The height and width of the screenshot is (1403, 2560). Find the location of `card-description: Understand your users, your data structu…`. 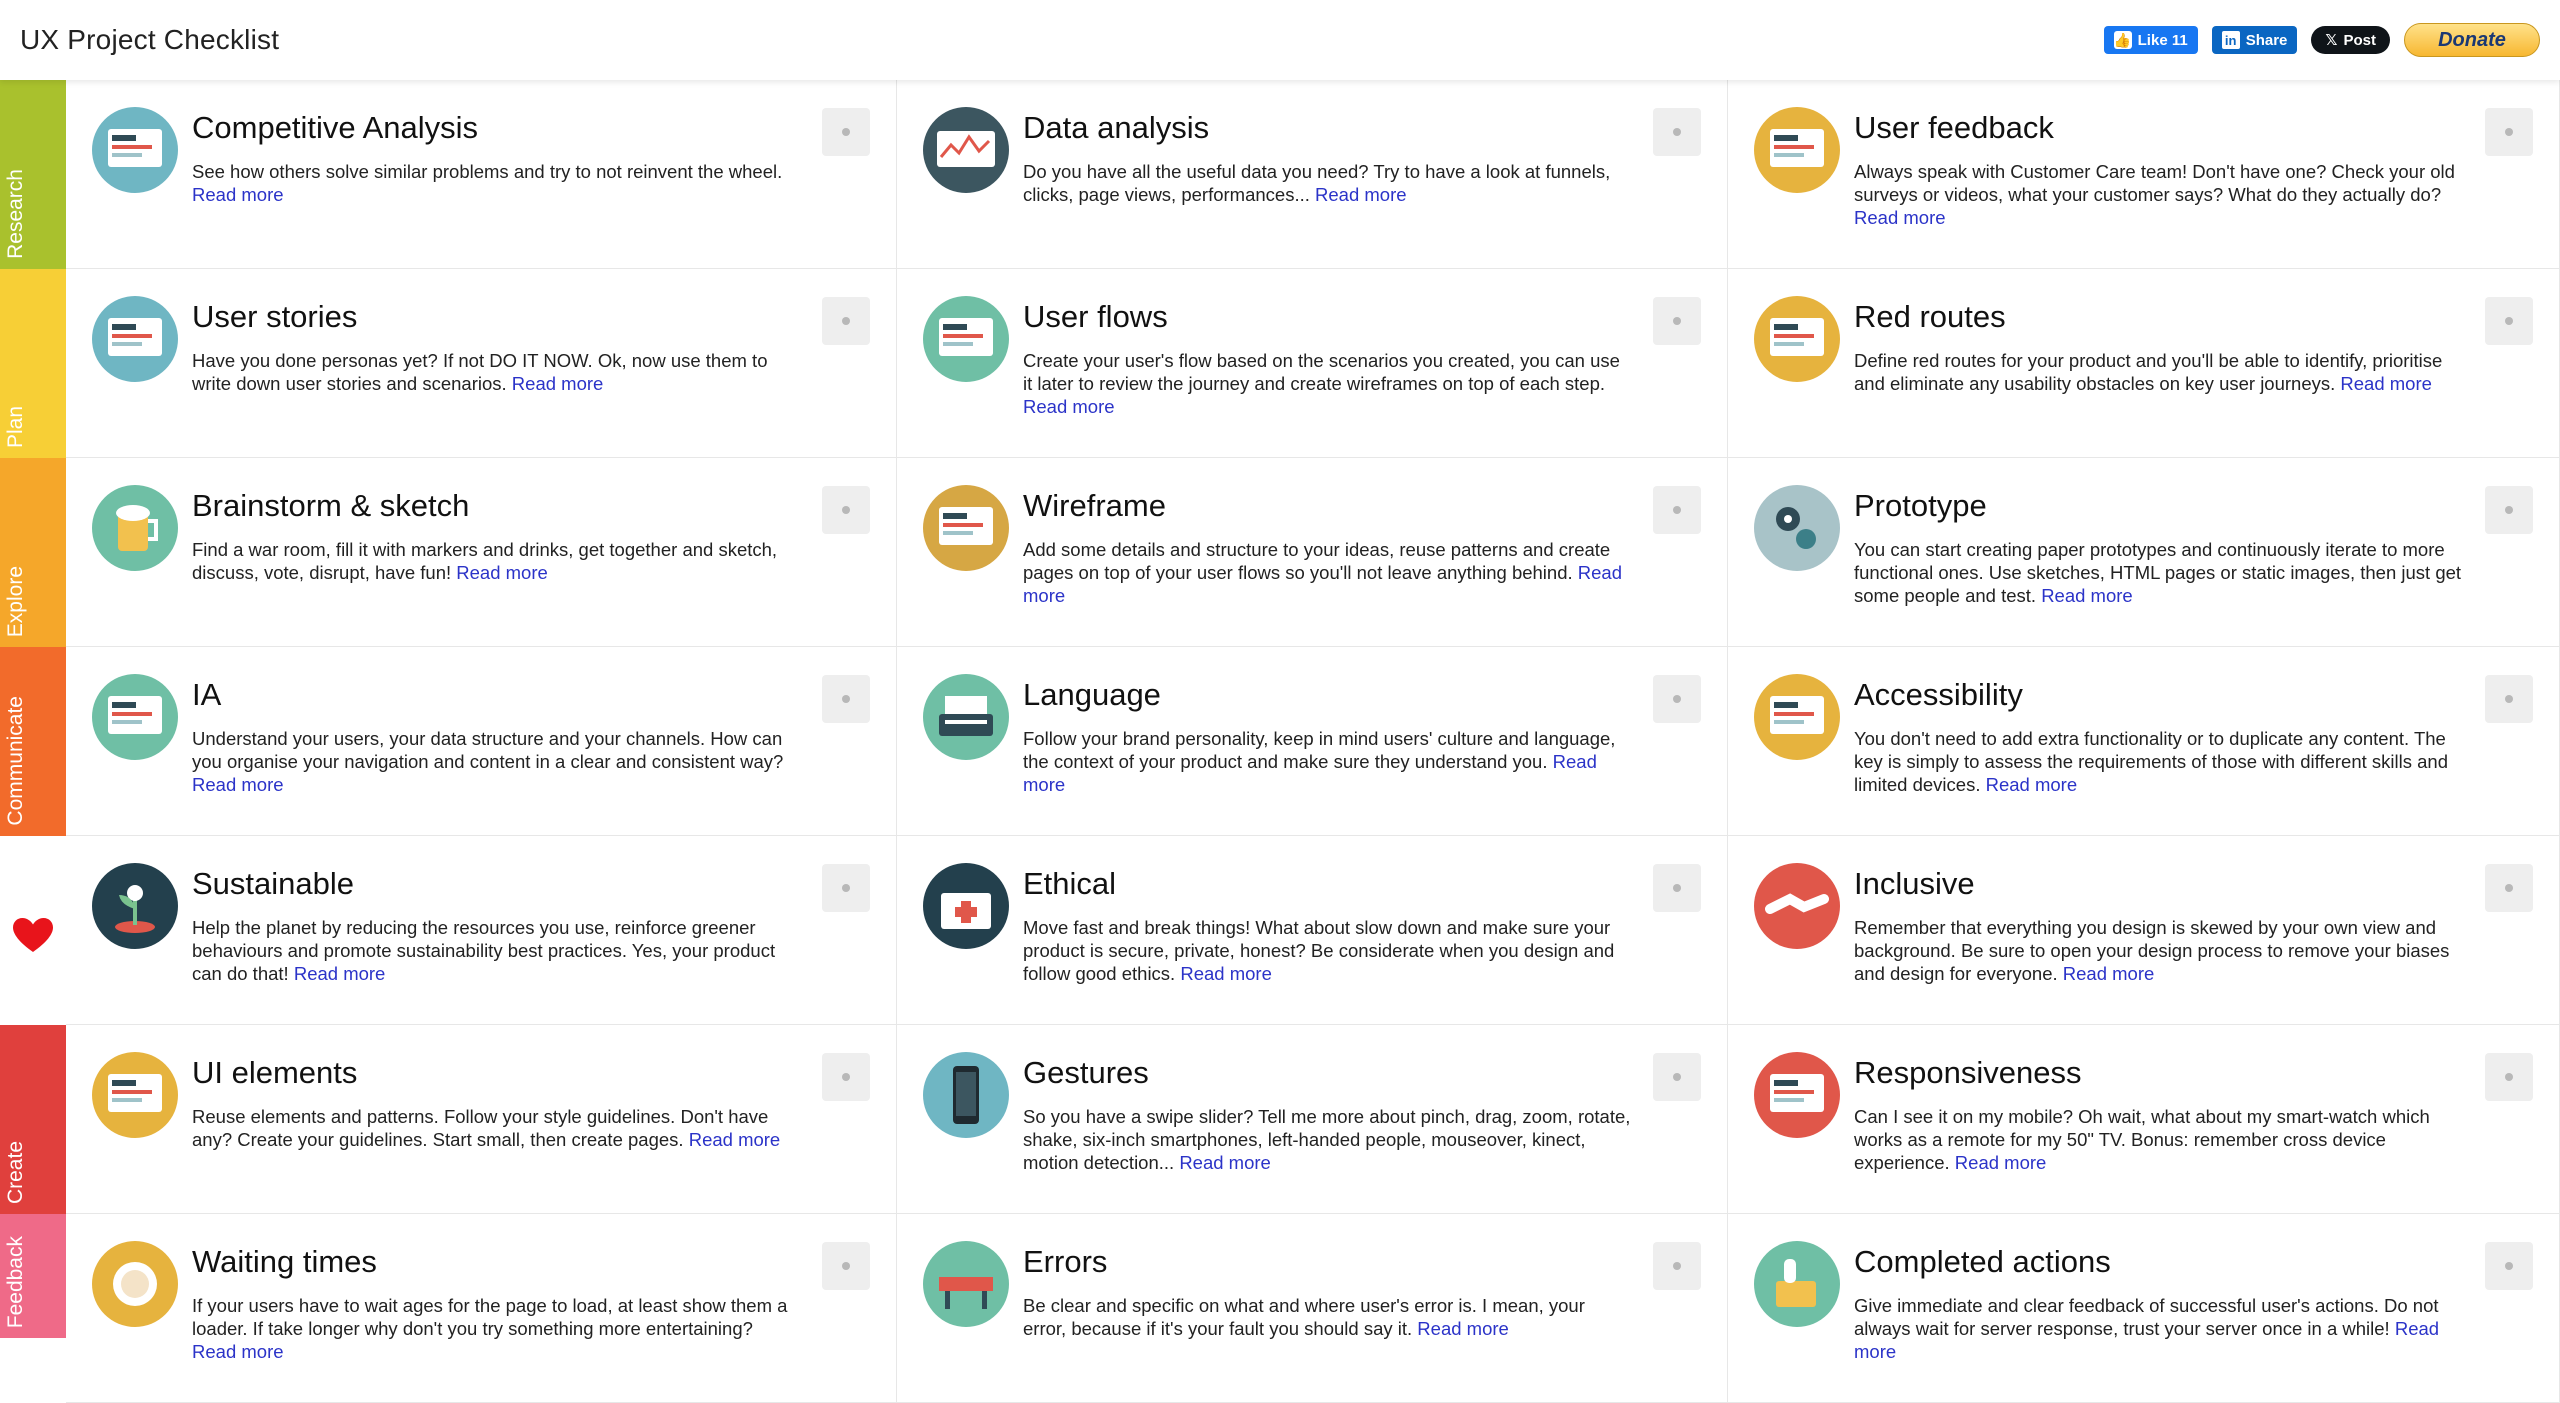

card-description: Understand your users, your data structu… is located at coordinates (497, 761).